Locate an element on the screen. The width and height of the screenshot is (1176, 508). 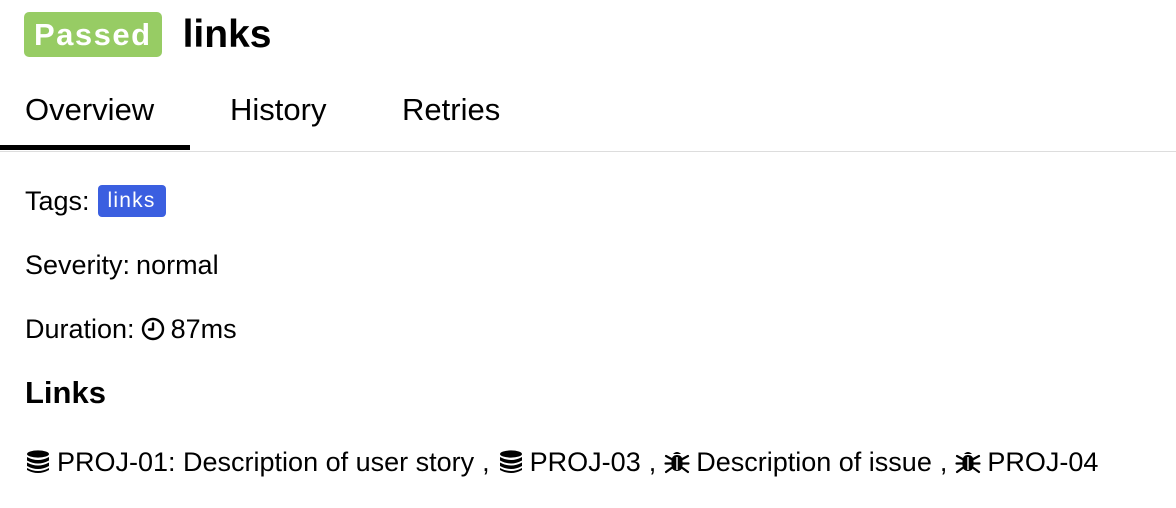
test-title: links is located at coordinates (227, 34).